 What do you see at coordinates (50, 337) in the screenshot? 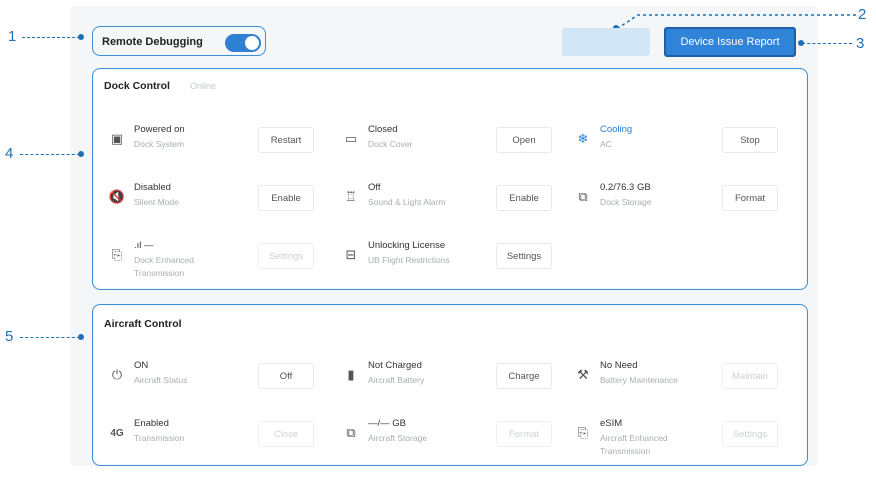
I see `callout-5-leader` at bounding box center [50, 337].